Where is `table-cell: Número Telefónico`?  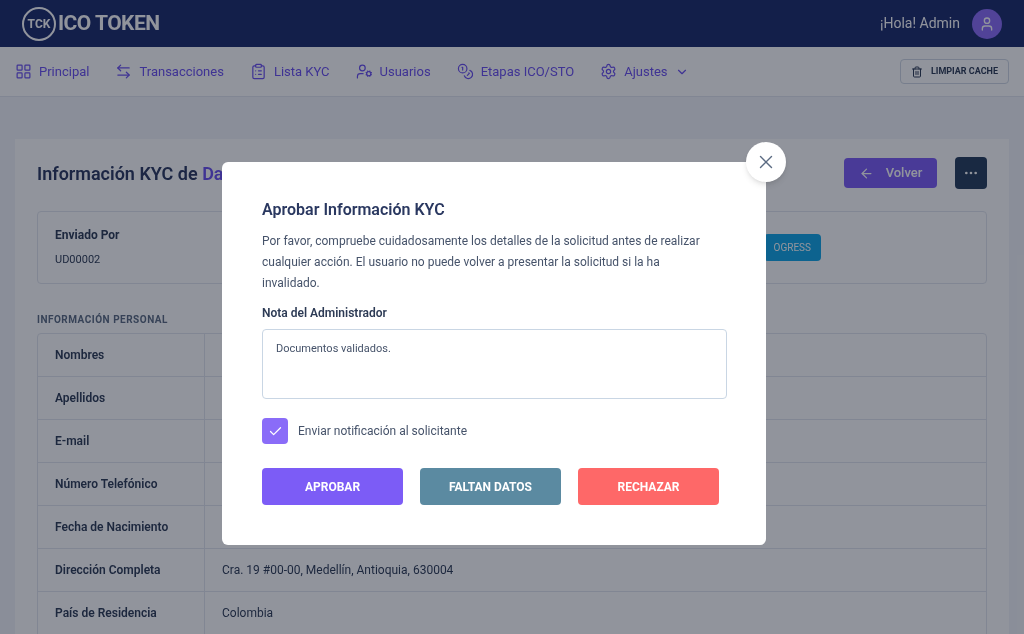 table-cell: Número Telefónico is located at coordinates (121, 484).